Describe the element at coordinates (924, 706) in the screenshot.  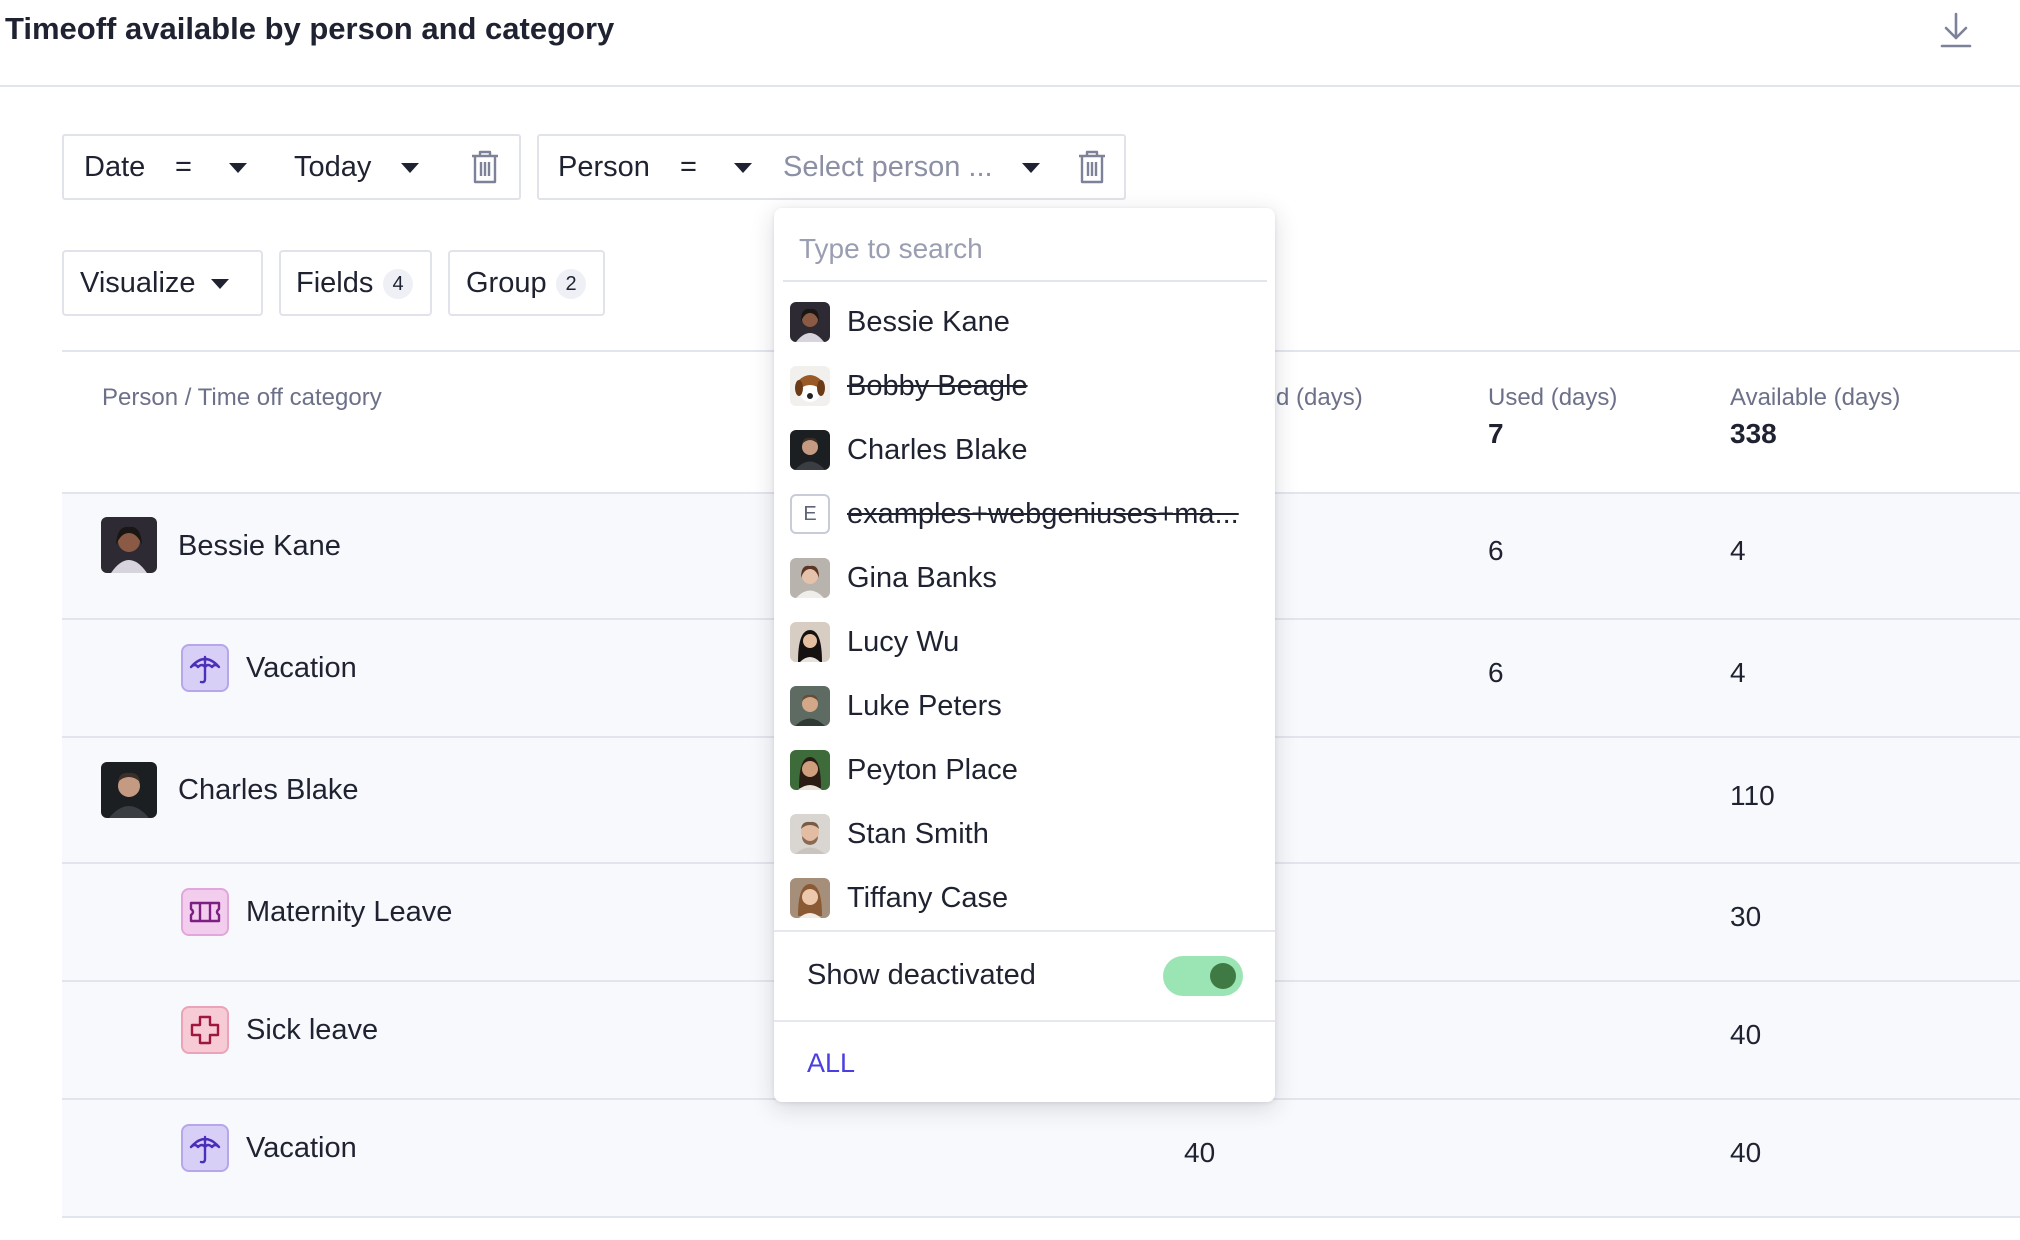
I see `dropdown-item-name: Luke Peters` at that location.